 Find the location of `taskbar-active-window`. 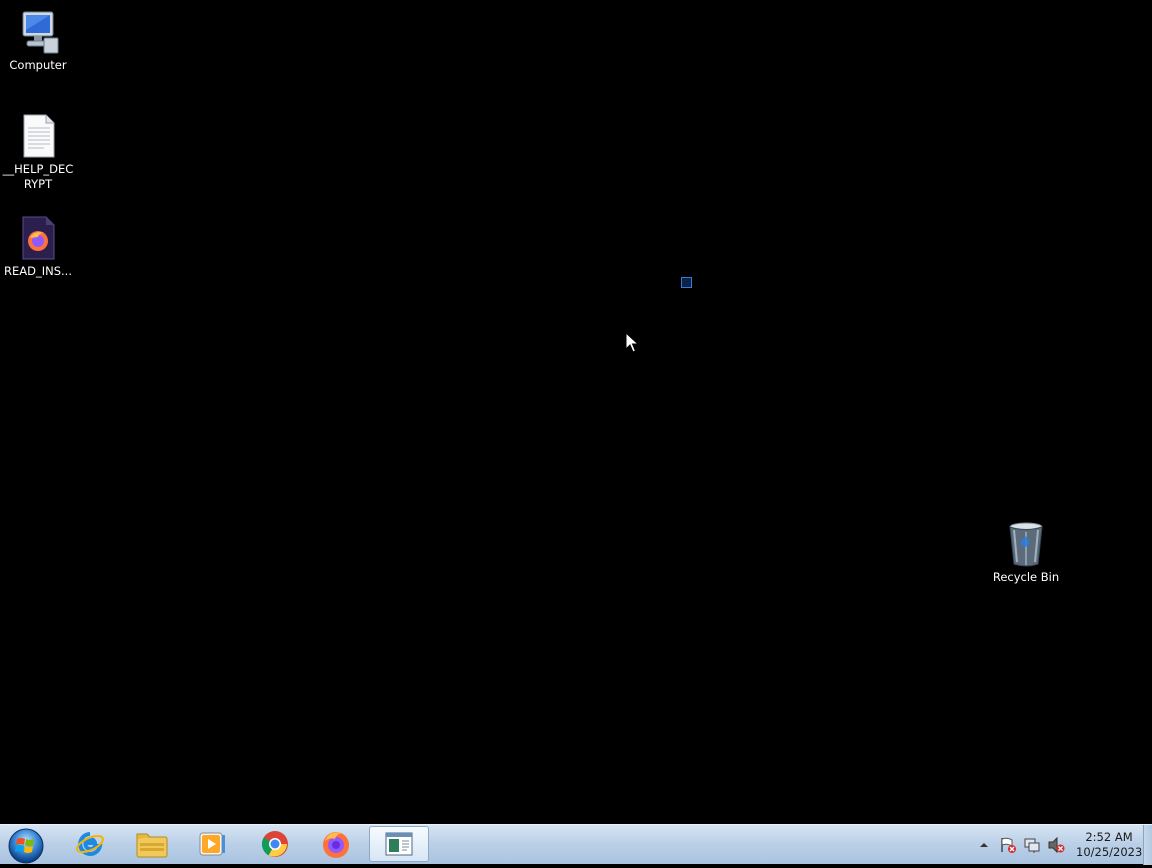

taskbar-active-window is located at coordinates (399, 844).